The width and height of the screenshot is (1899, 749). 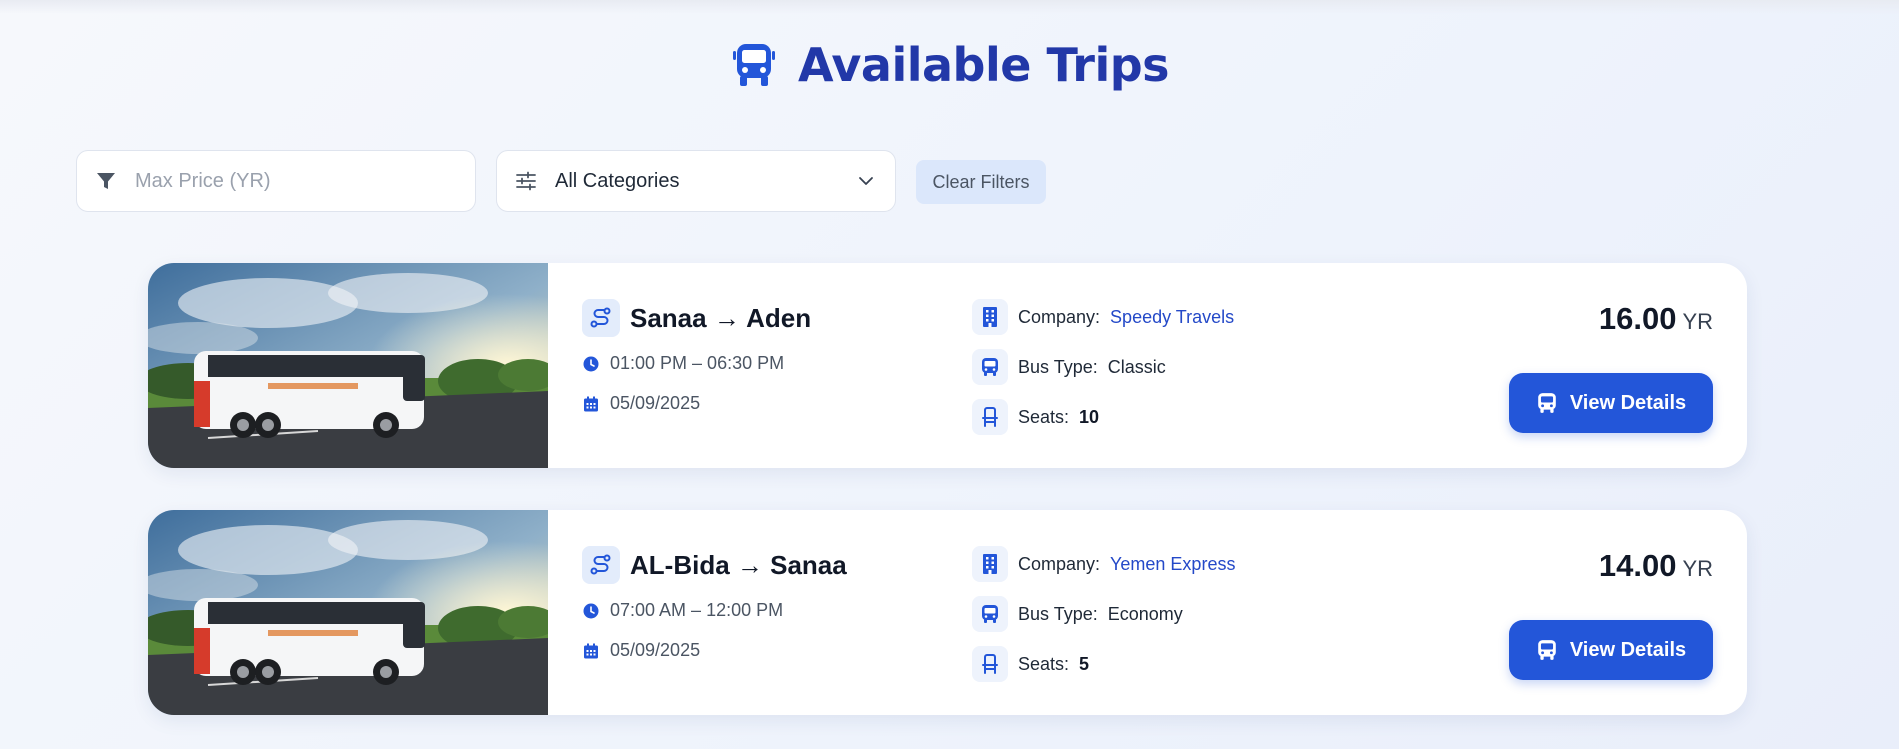 What do you see at coordinates (106, 181) in the screenshot?
I see `filter-icon` at bounding box center [106, 181].